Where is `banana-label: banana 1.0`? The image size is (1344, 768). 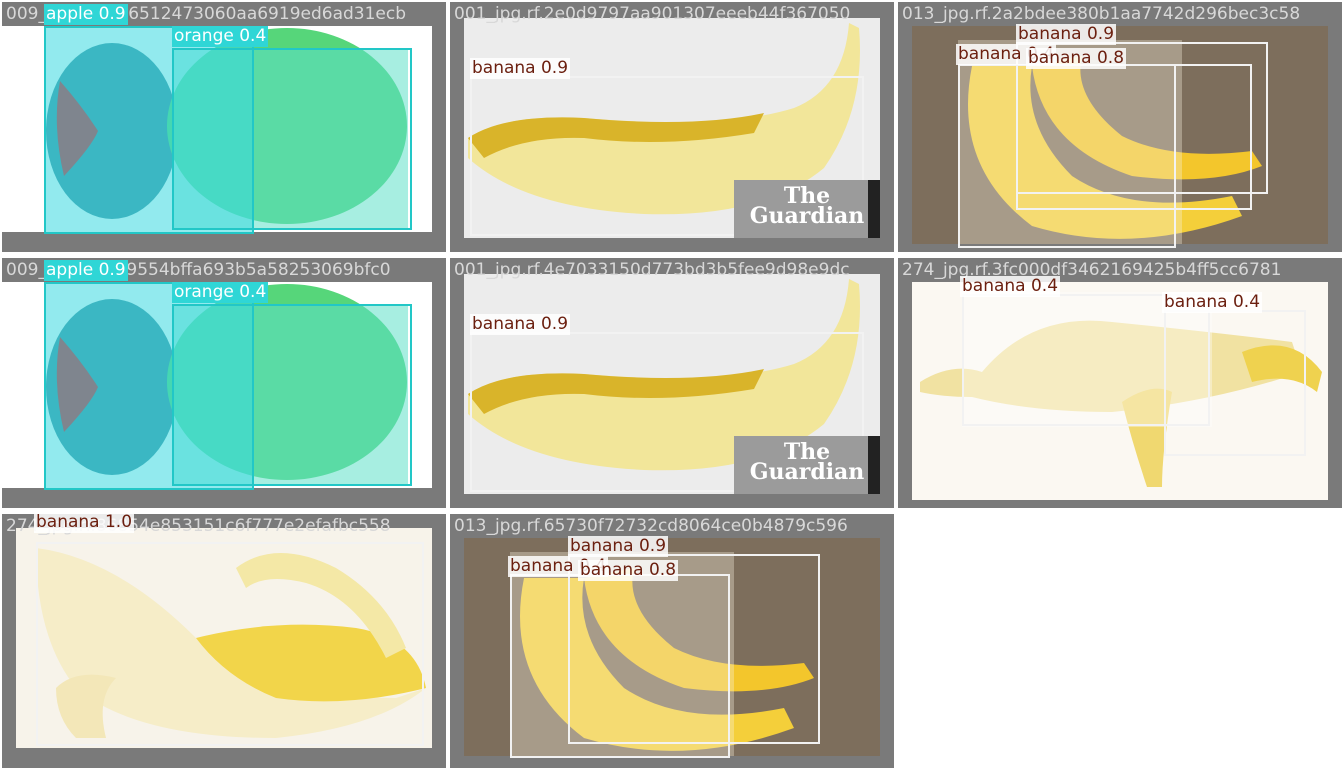 banana-label: banana 1.0 is located at coordinates (84, 523).